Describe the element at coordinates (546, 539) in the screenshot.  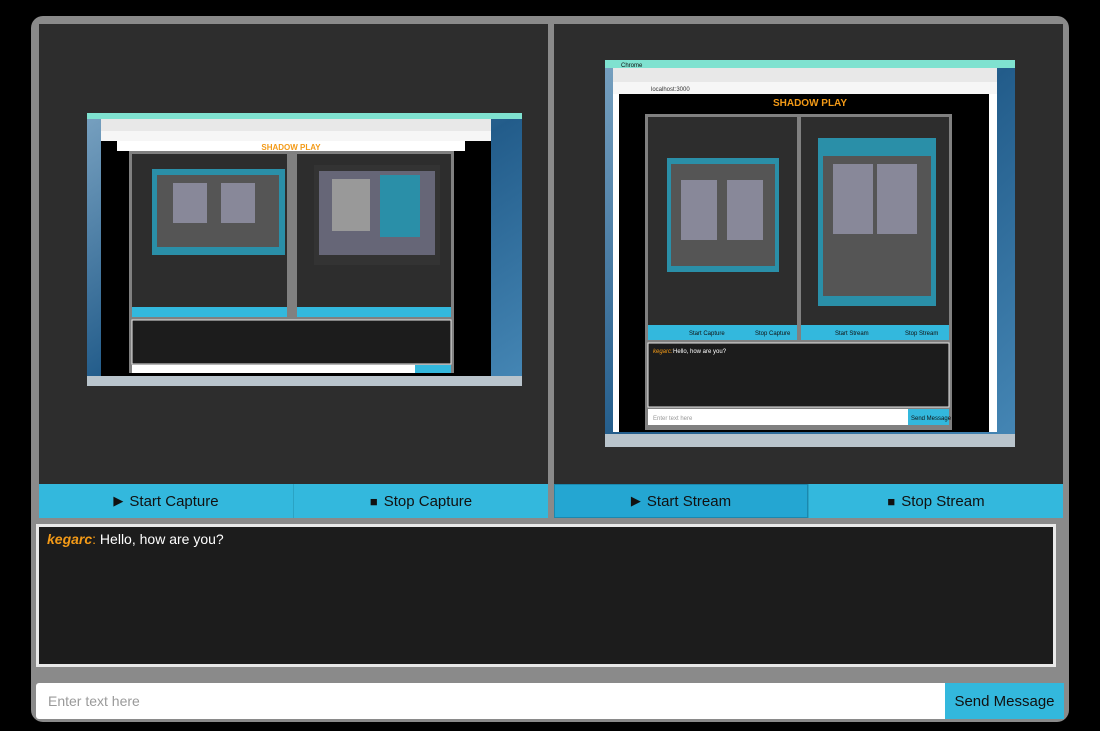
I see `chat-message: kegarc: Hello, how are you?` at that location.